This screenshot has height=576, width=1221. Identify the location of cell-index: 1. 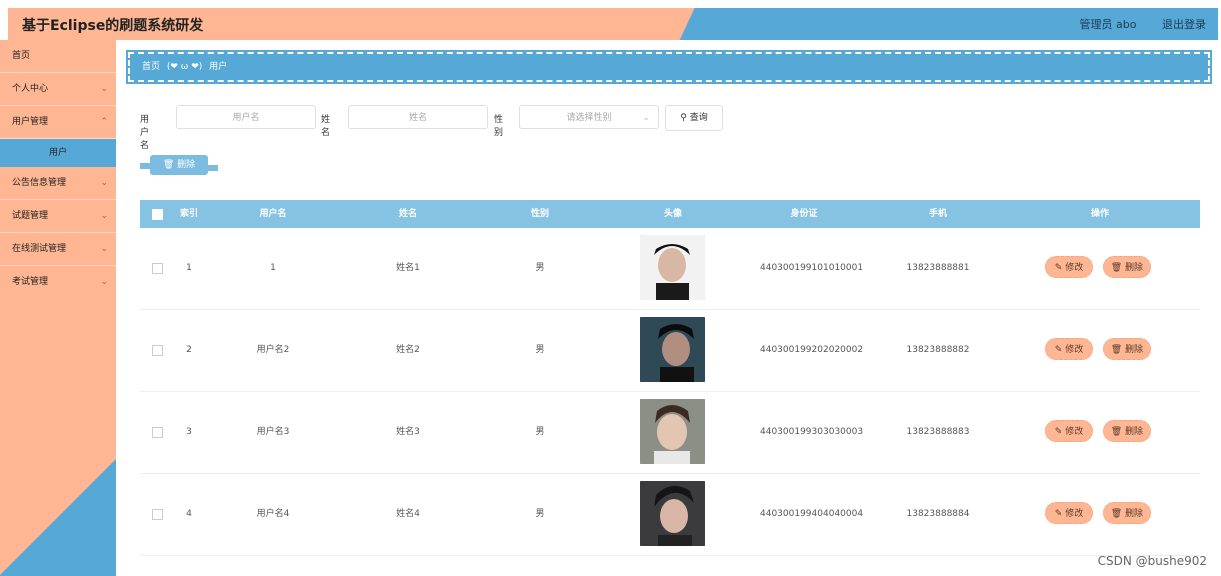
(189, 268).